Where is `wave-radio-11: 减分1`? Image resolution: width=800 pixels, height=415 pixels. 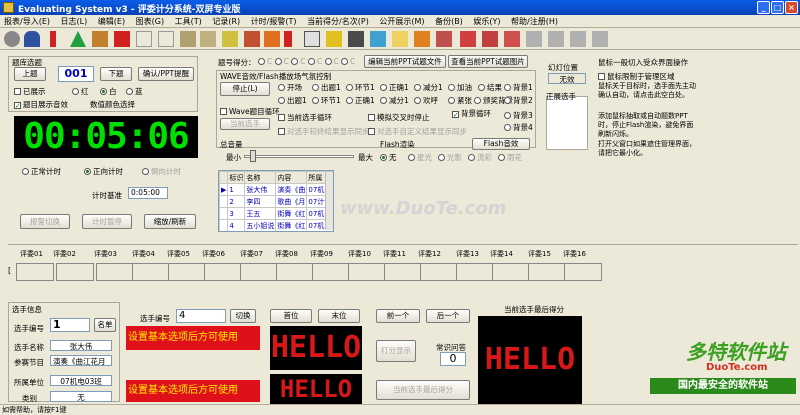
wave-radio-11: 减分1 is located at coordinates (394, 100).